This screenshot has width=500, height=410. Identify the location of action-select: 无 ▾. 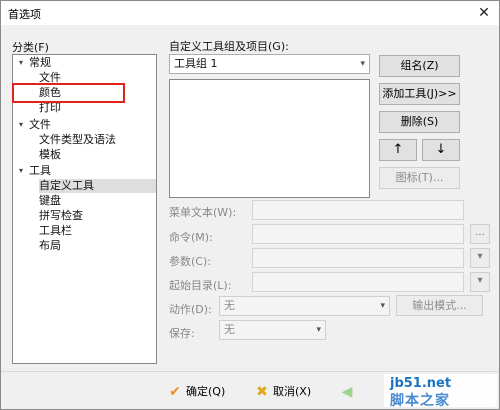
(304, 306).